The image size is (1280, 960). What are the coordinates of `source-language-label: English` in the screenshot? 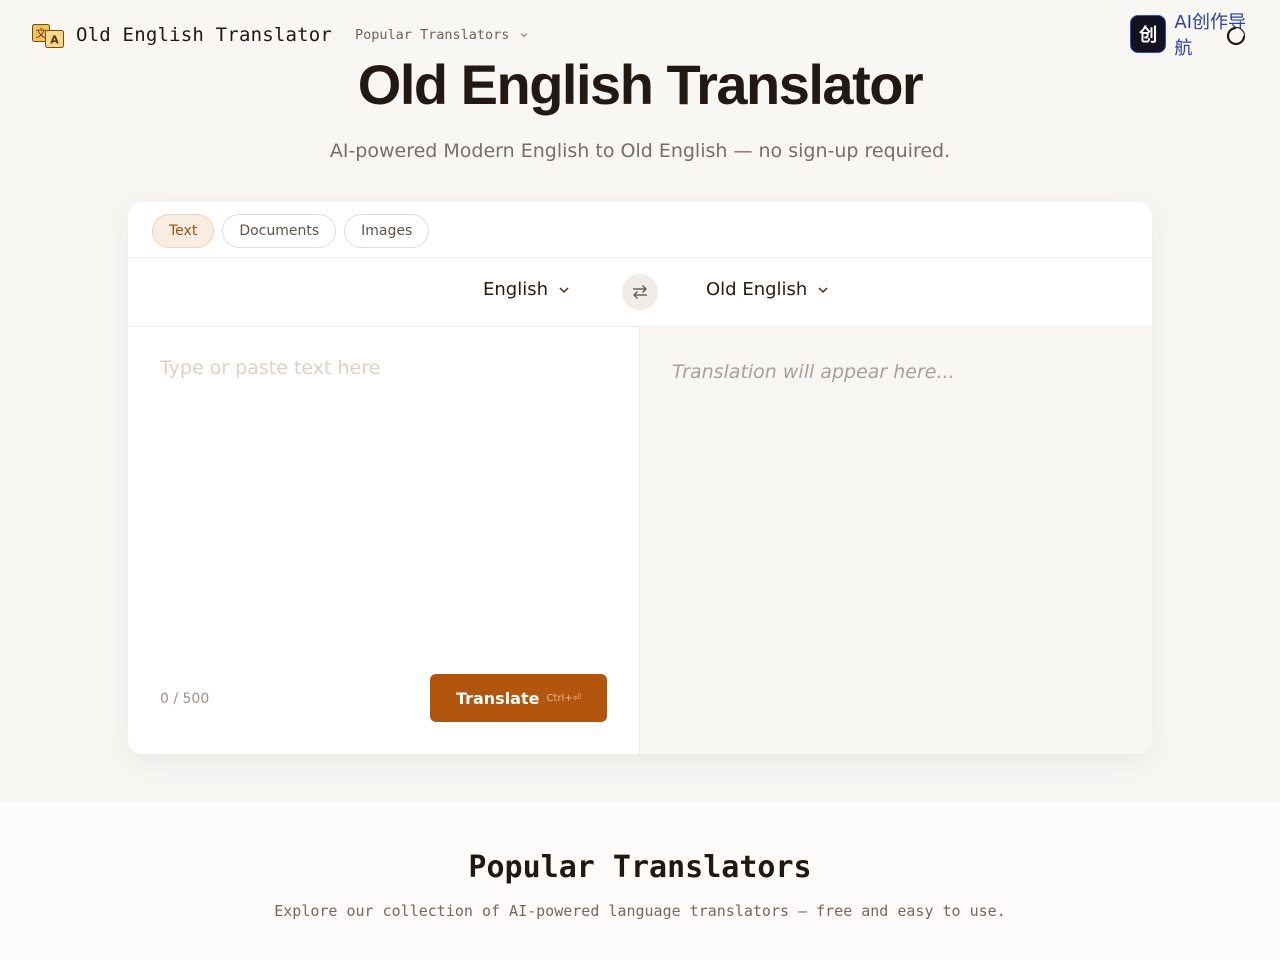 It's located at (515, 289).